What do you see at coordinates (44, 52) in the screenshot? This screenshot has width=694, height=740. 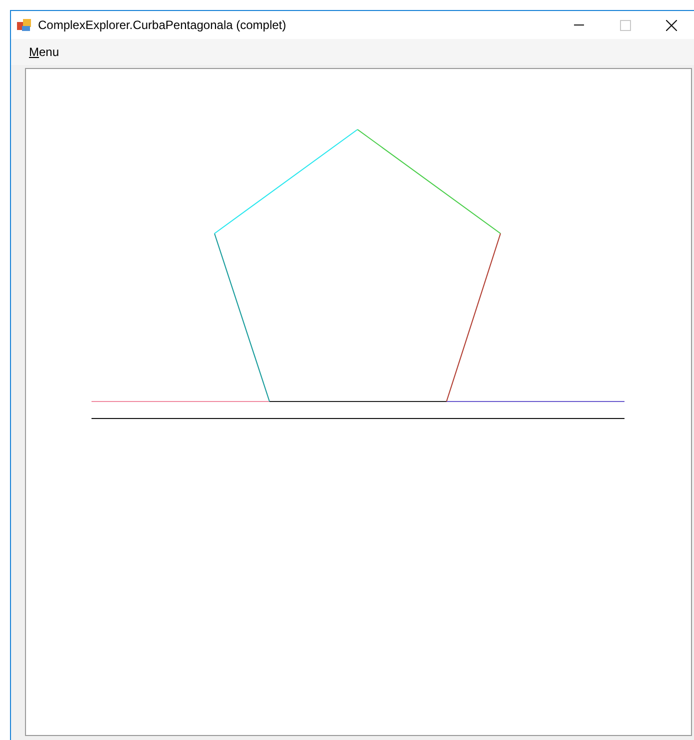 I see `menu-item: Menu` at bounding box center [44, 52].